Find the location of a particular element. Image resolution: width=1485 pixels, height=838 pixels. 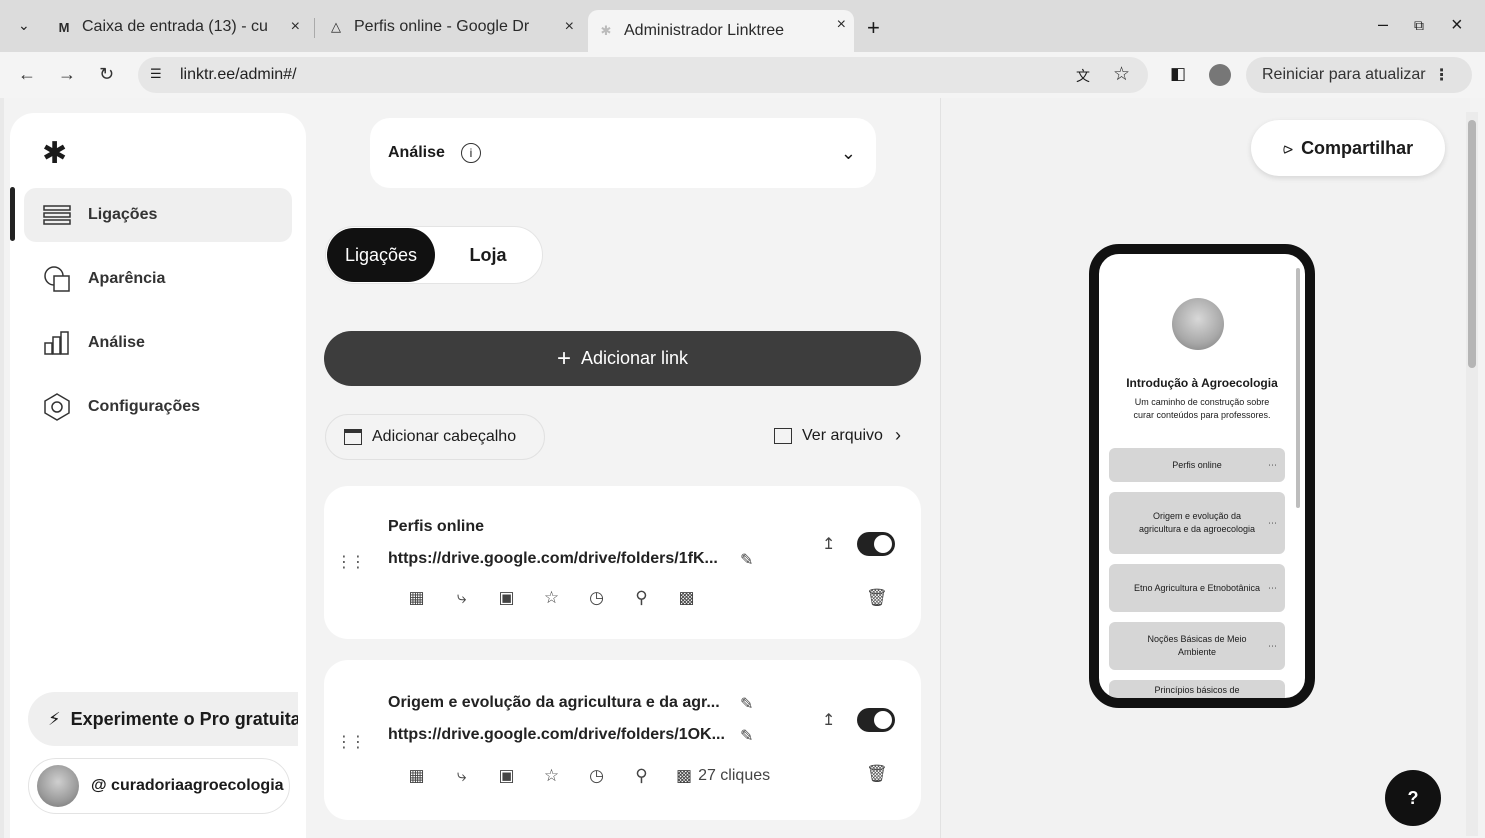

preview-link: Etno Agricultura e Etnobotânica ⋯ is located at coordinates (1197, 588).